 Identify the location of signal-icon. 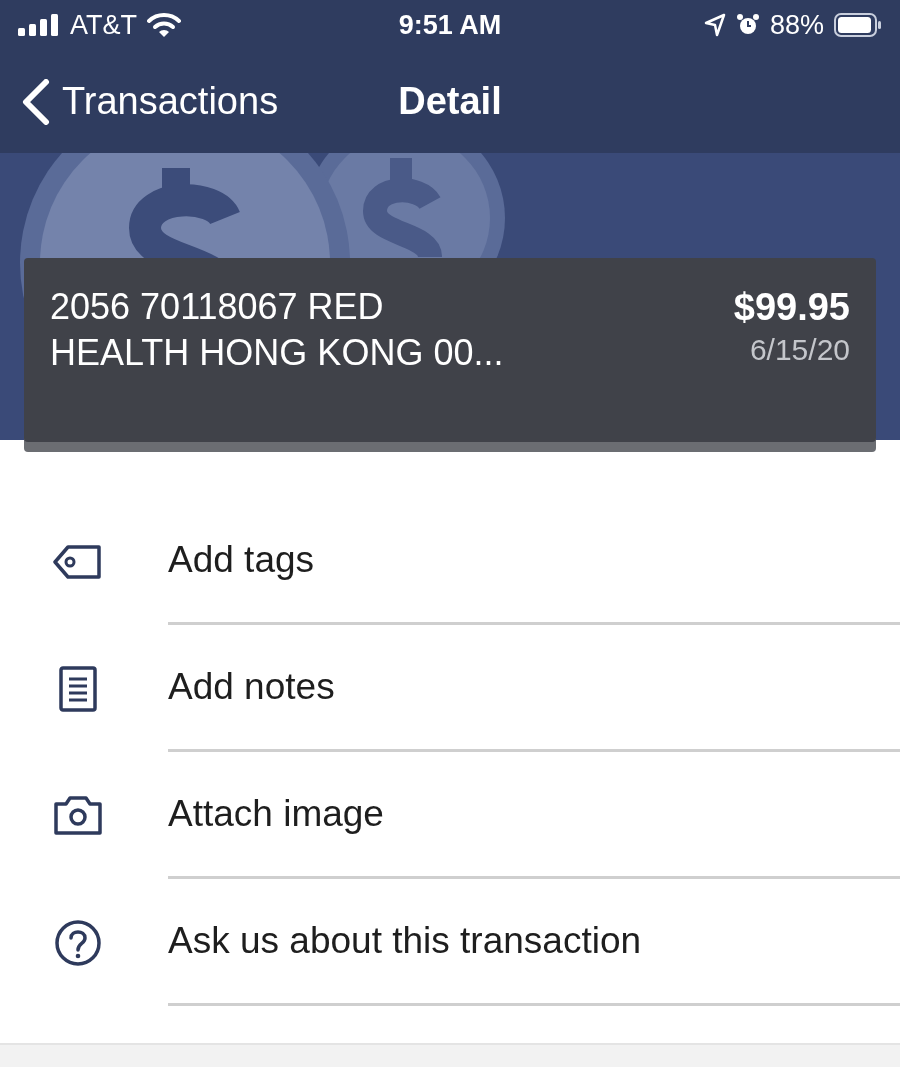
(39, 25).